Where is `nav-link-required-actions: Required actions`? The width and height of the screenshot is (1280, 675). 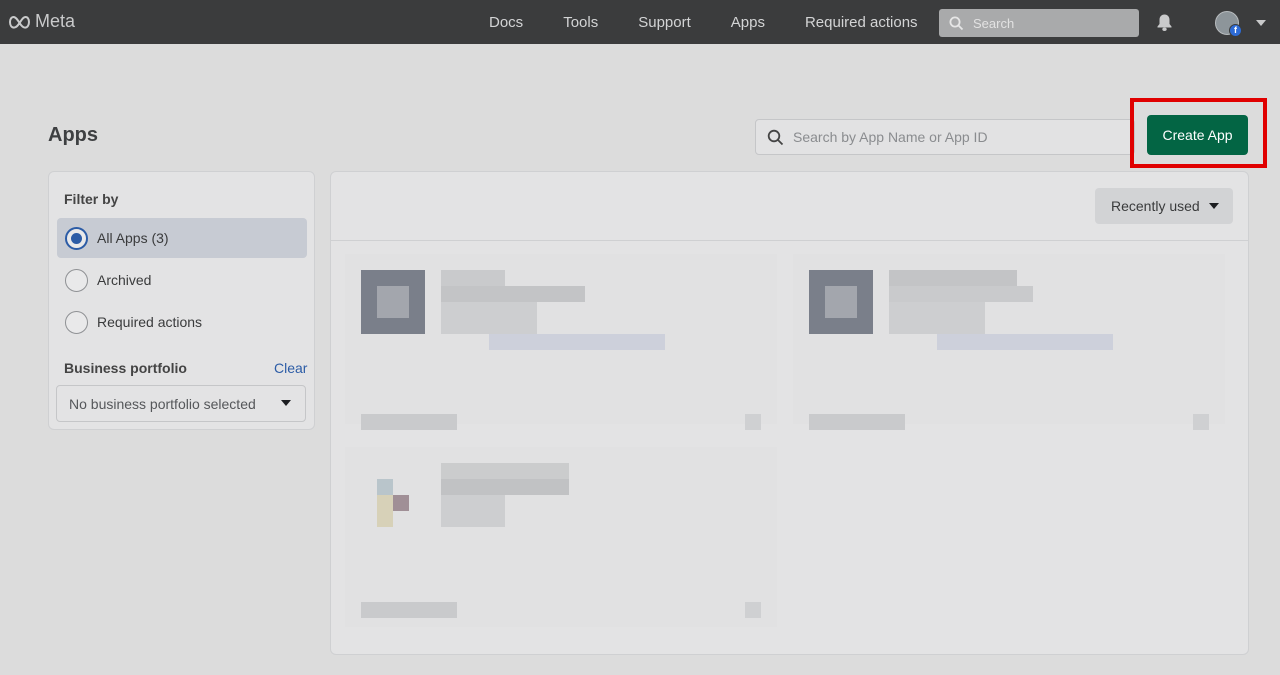 nav-link-required-actions: Required actions is located at coordinates (861, 22).